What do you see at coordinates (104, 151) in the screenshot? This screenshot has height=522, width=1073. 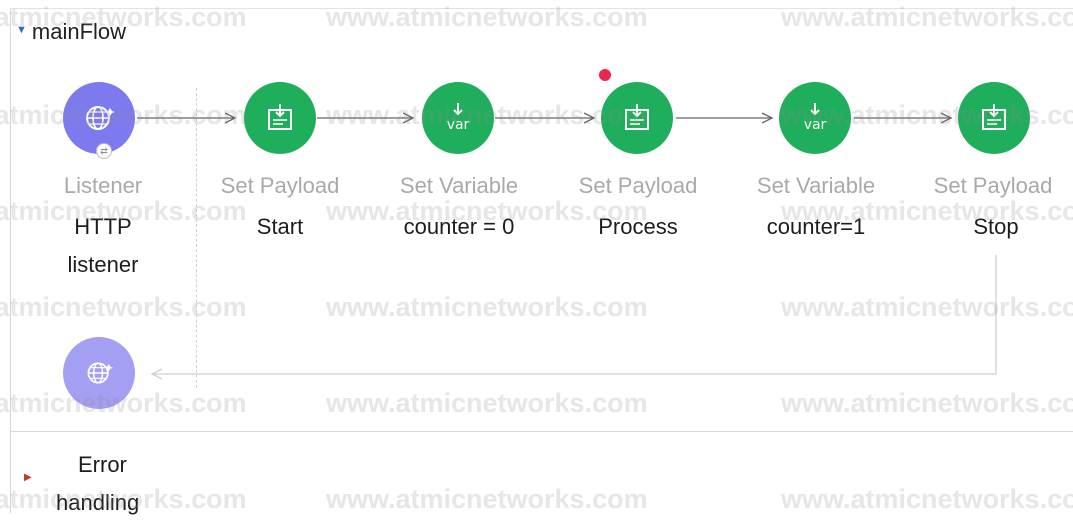 I see `connection-badge-icon: ⇄` at bounding box center [104, 151].